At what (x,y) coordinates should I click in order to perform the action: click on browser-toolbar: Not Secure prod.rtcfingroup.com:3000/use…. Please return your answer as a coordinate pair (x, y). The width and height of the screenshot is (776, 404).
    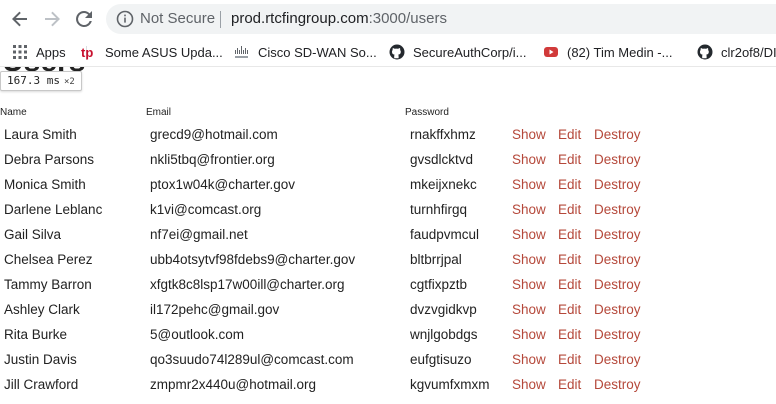
    Looking at the image, I should click on (388, 19).